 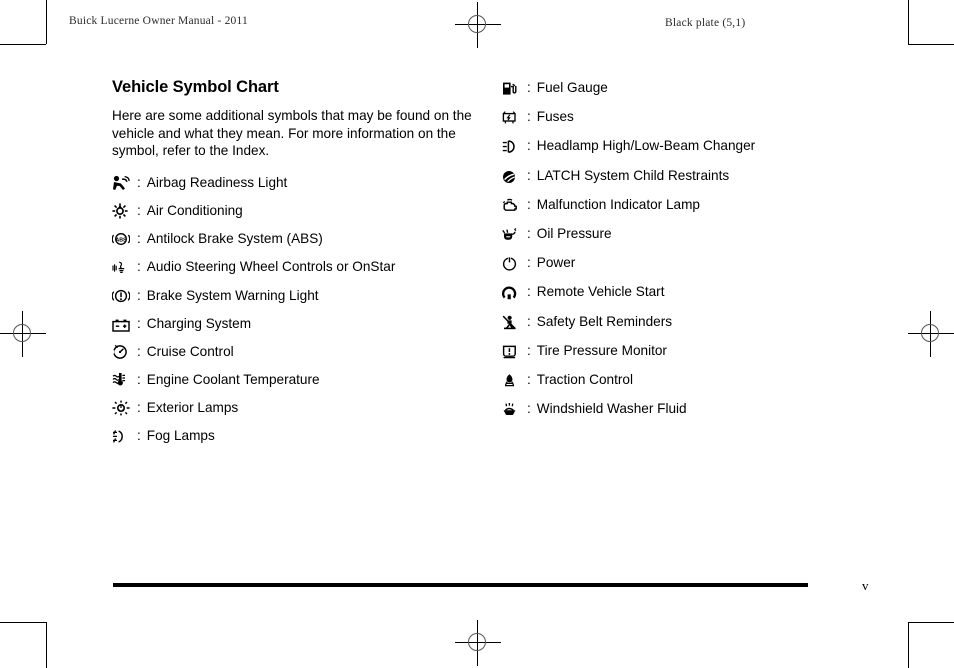 What do you see at coordinates (23, 44) in the screenshot?
I see `crop-mark-top-left-horizontal` at bounding box center [23, 44].